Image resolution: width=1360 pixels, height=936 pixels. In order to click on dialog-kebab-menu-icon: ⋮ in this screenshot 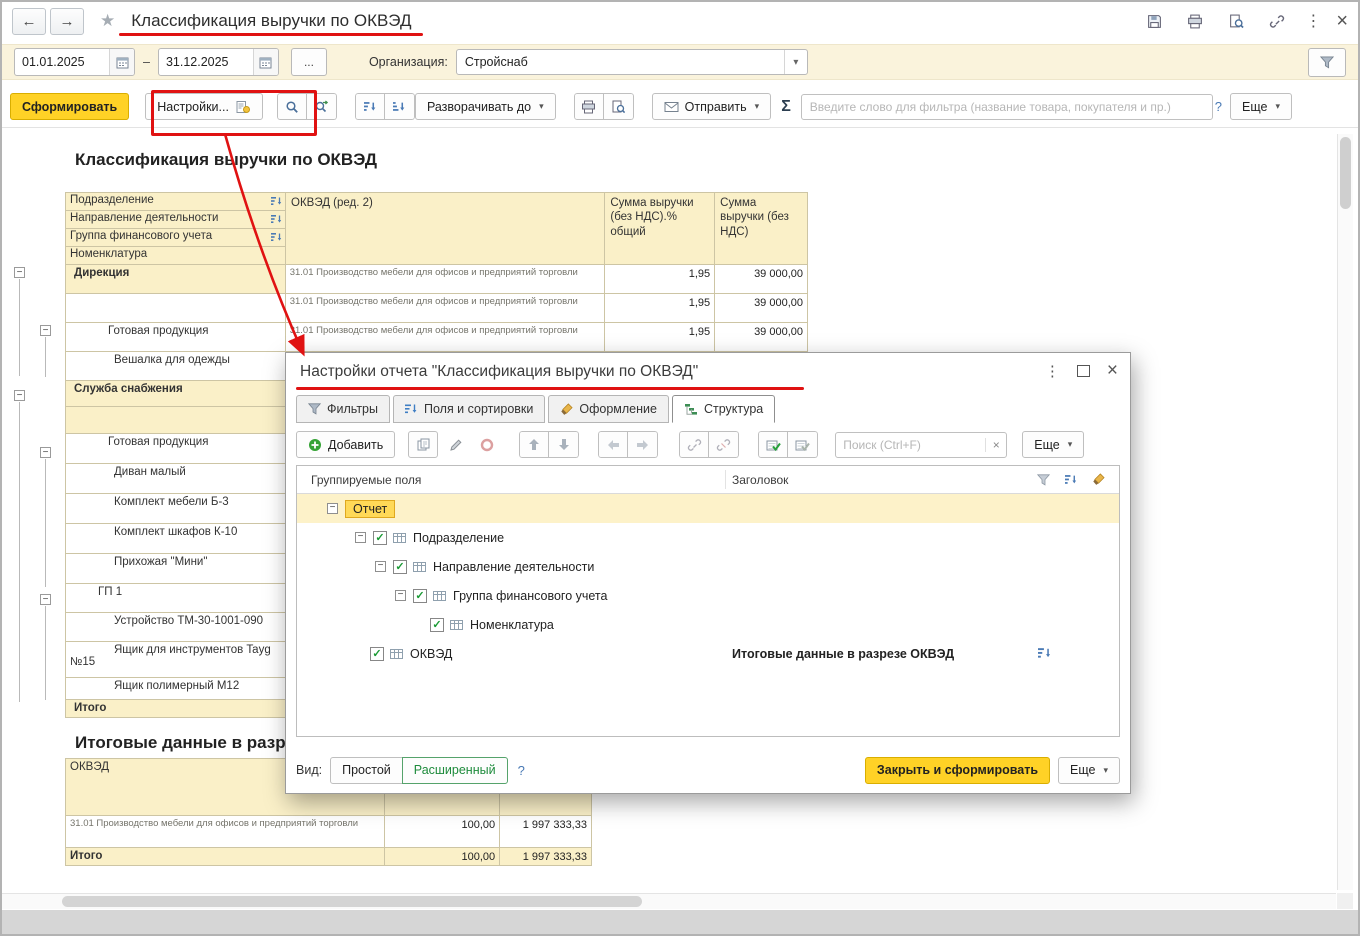, I will do `click(1052, 371)`.